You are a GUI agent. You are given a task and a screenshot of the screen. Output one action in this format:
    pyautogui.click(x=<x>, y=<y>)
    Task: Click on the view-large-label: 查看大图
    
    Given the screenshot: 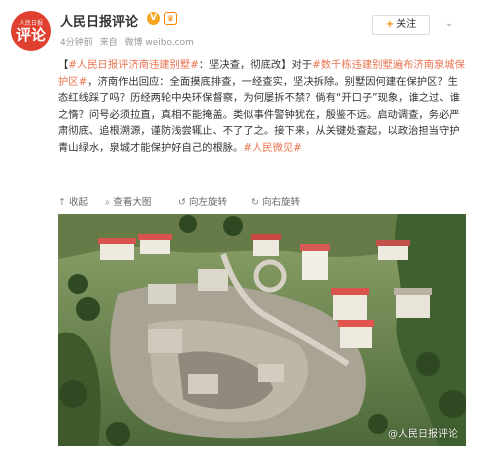 What is the action you would take?
    pyautogui.click(x=132, y=202)
    